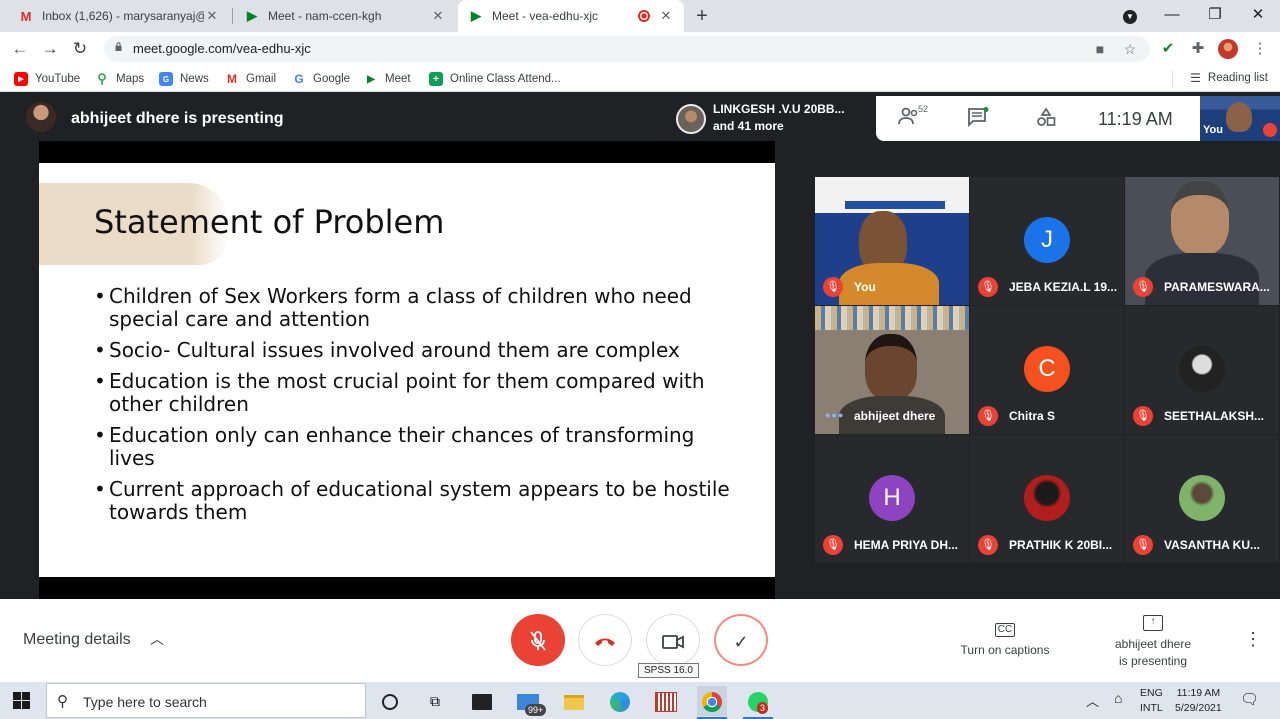 This screenshot has width=1280, height=719. I want to click on mic-off-icon: 🎙, so click(1143, 545).